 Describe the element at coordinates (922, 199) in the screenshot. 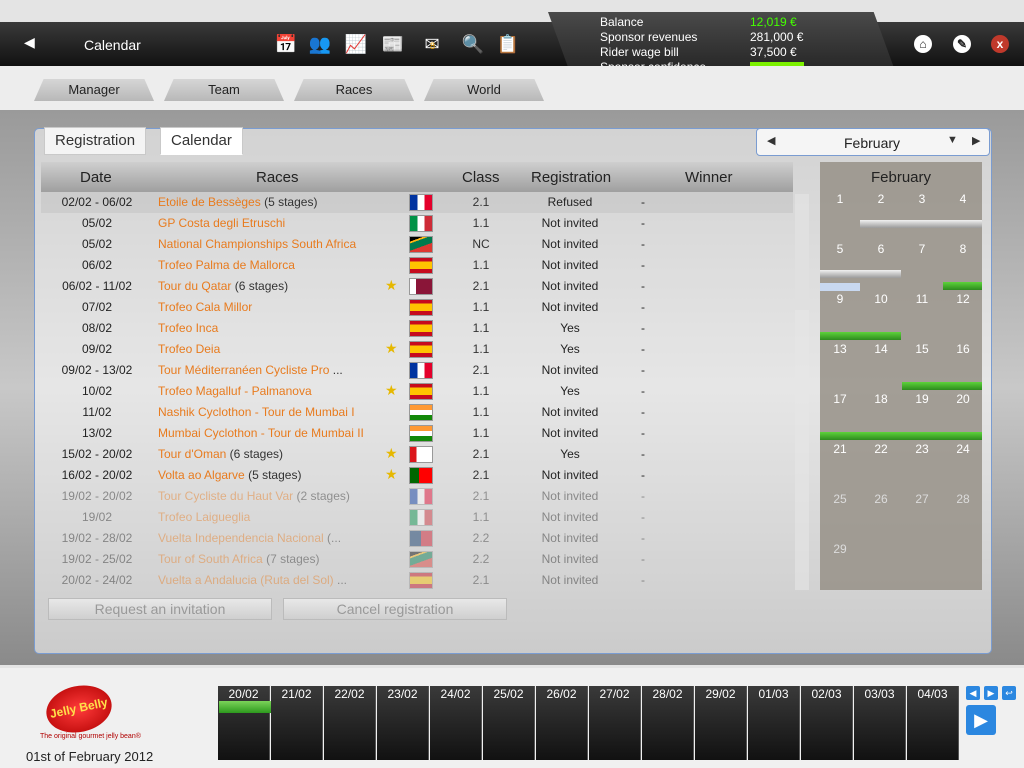

I see `calendar-day: 3` at that location.